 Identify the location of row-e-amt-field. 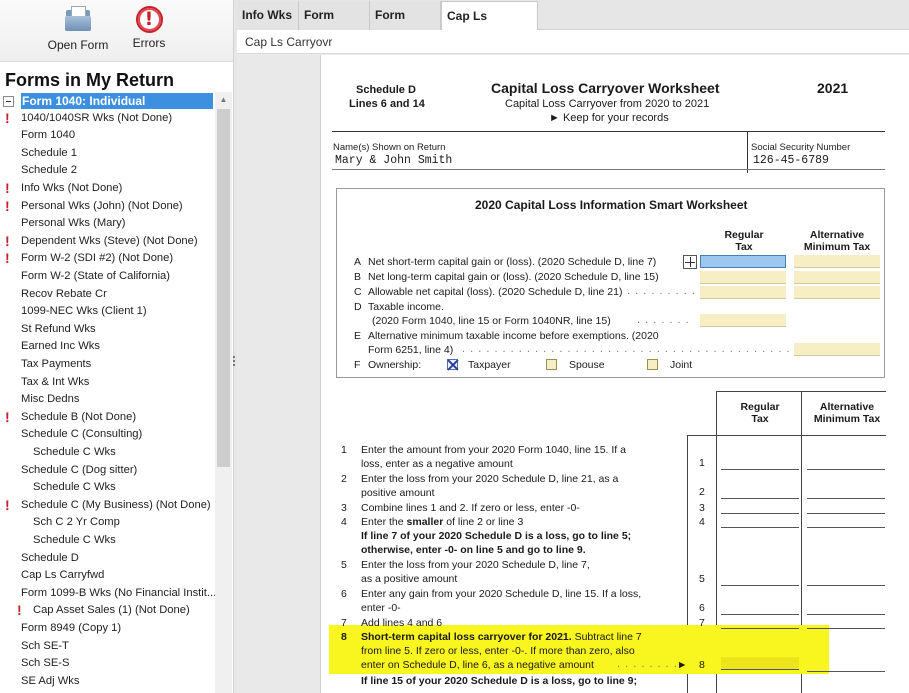
(837, 349).